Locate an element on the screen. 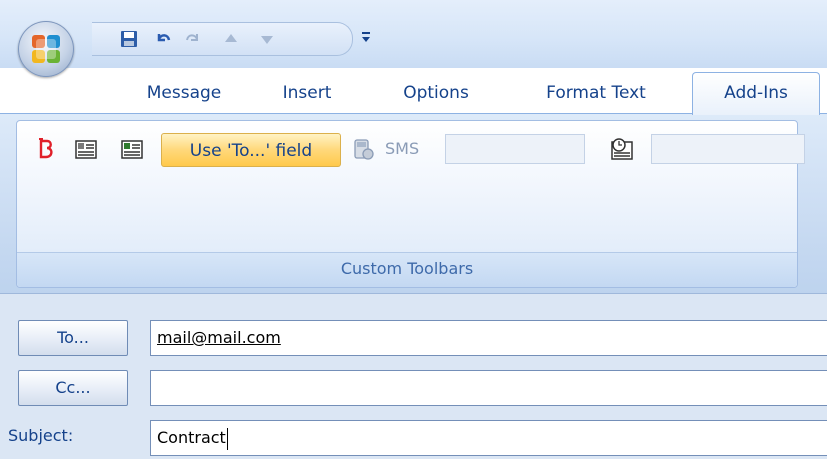  sms-label: SMS is located at coordinates (402, 148).